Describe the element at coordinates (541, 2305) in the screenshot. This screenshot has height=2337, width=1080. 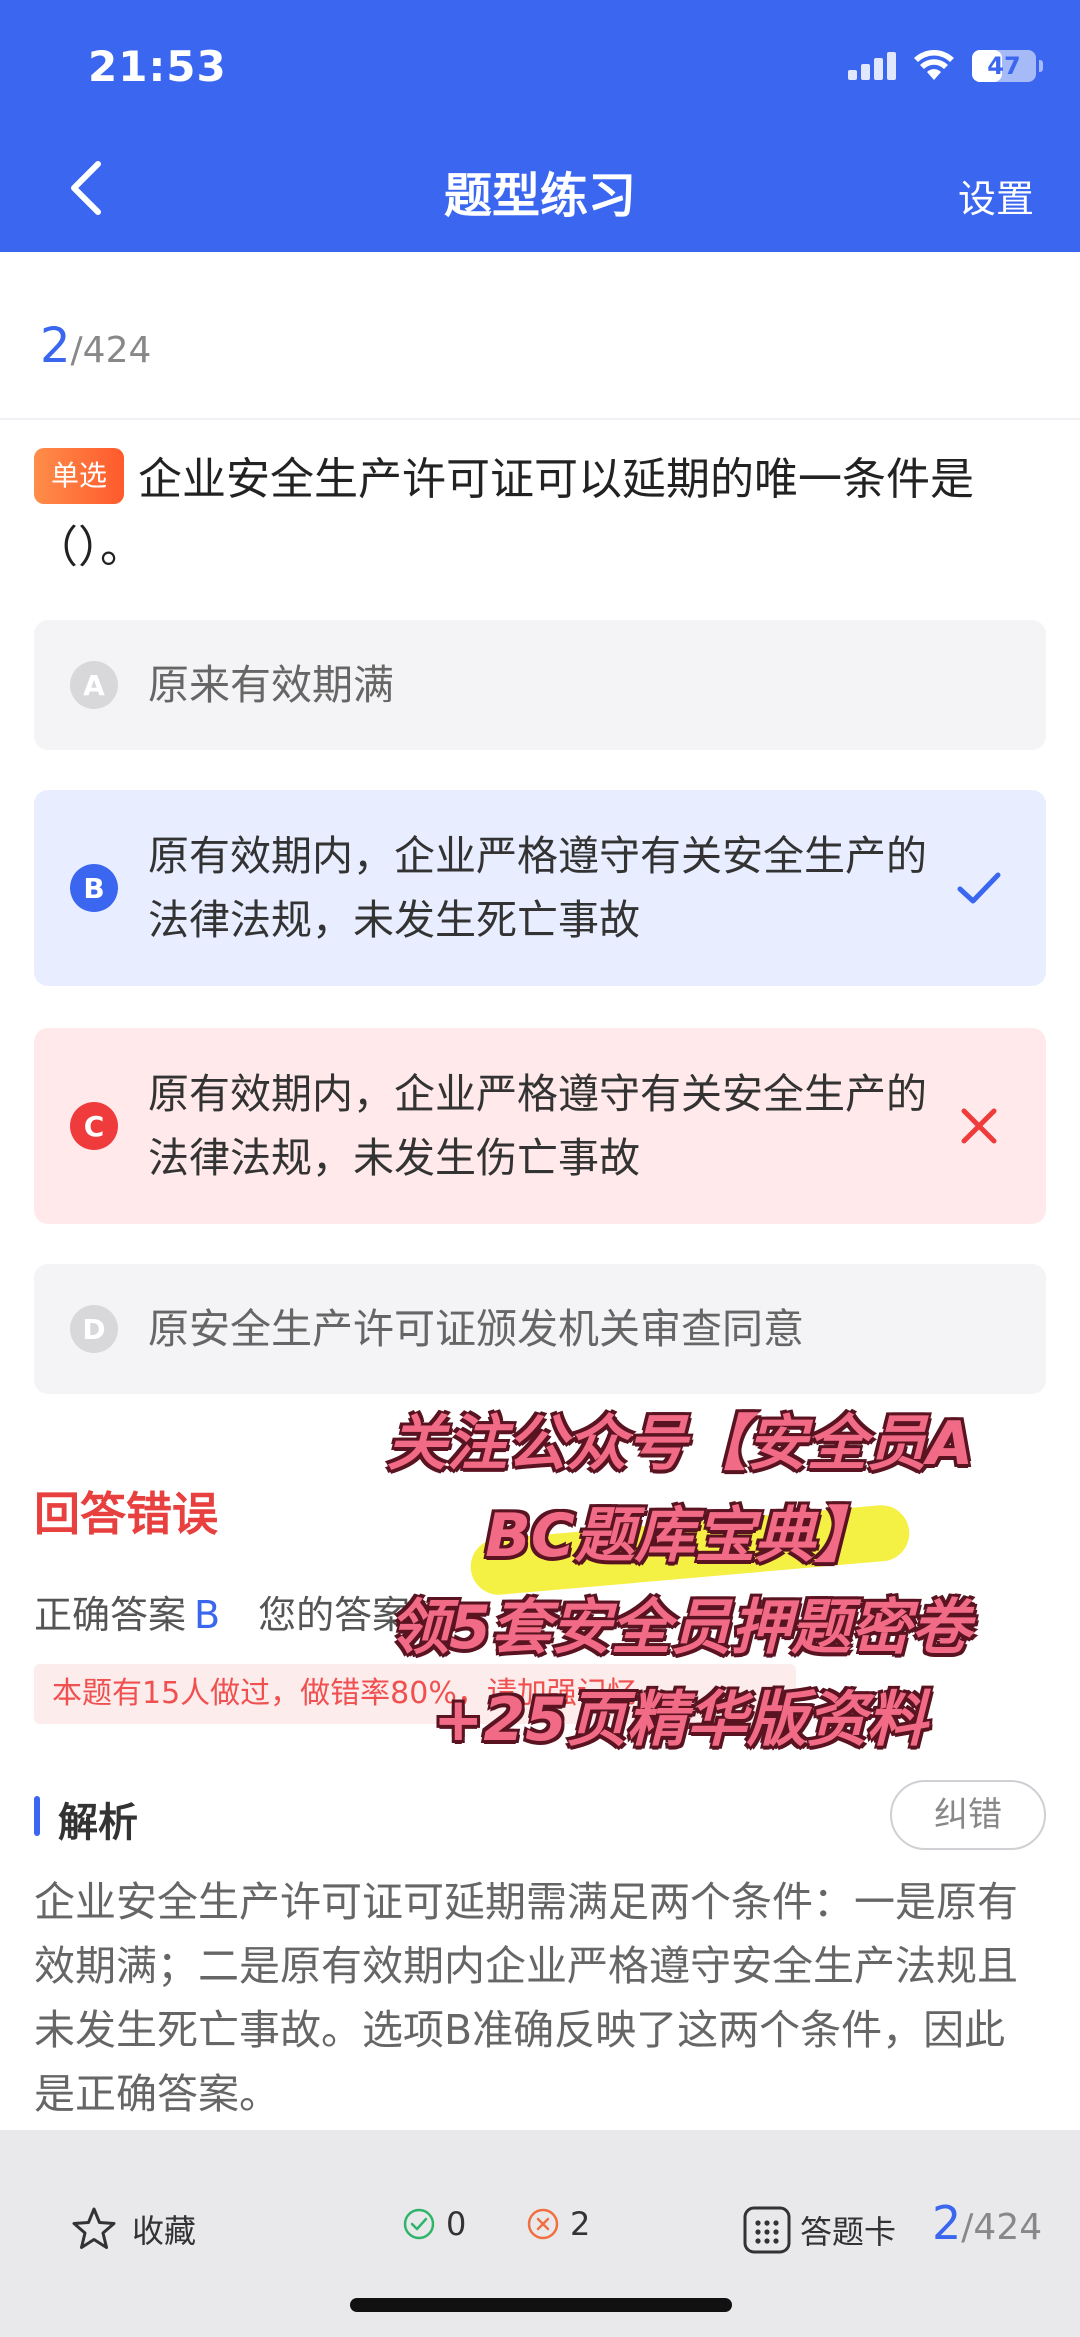
I see `home-indicator` at that location.